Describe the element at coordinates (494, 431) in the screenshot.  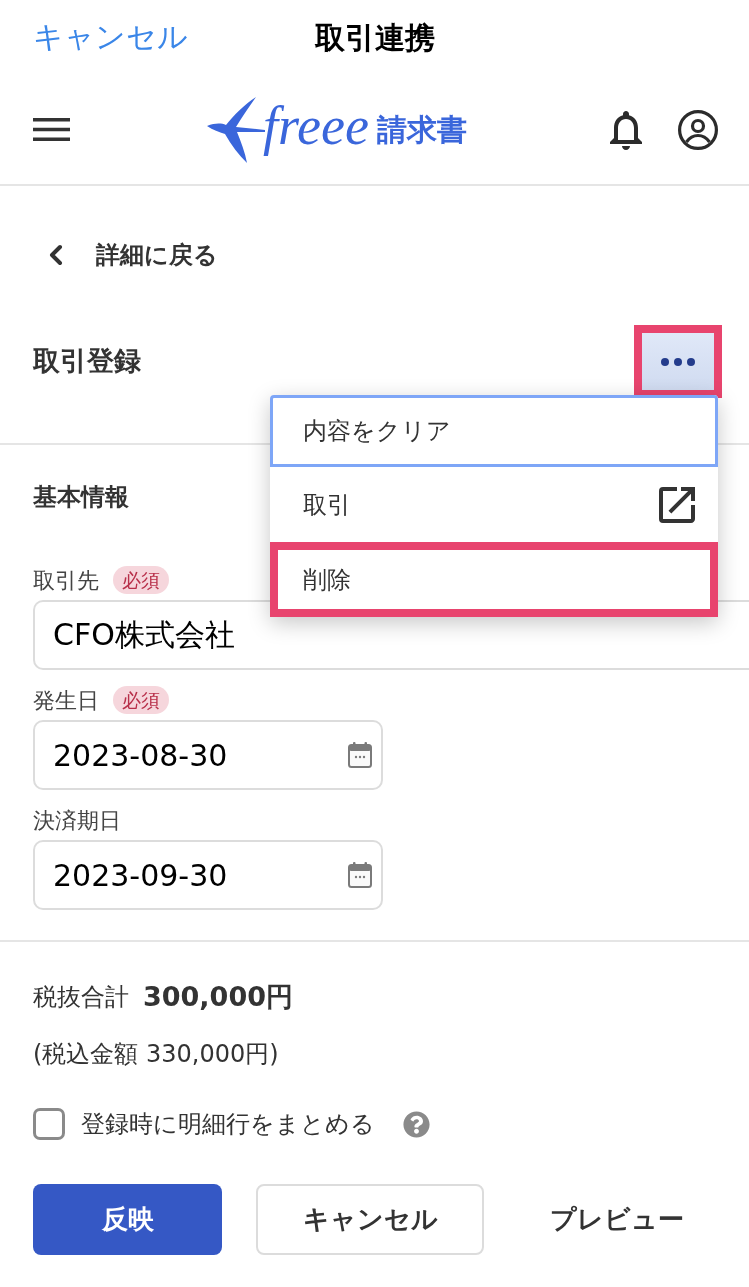
I see `menu-item: 内容をクリア` at that location.